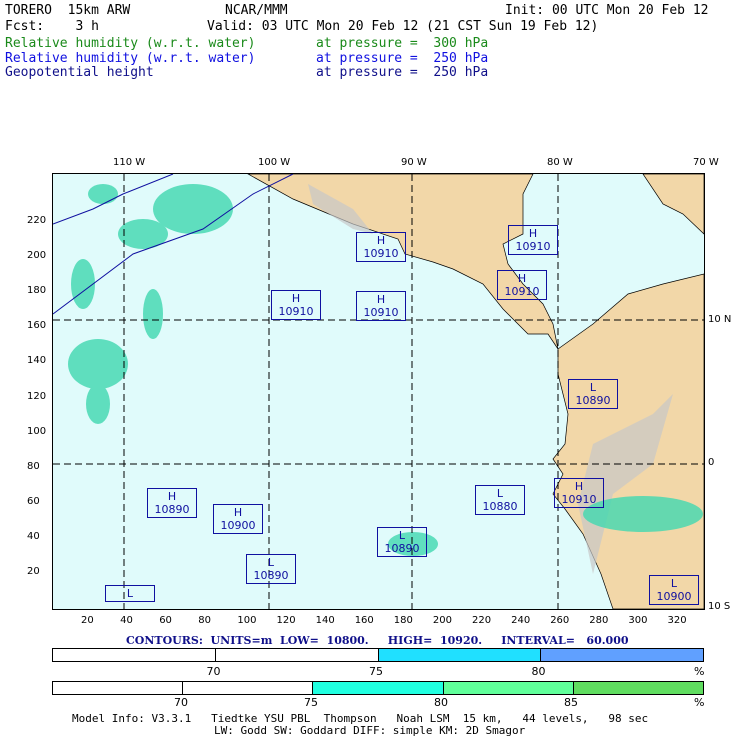 This screenshot has height=740, width=740. Describe the element at coordinates (402, 58) in the screenshot. I see `field-2-level: at pressure = 250 hPa` at that location.